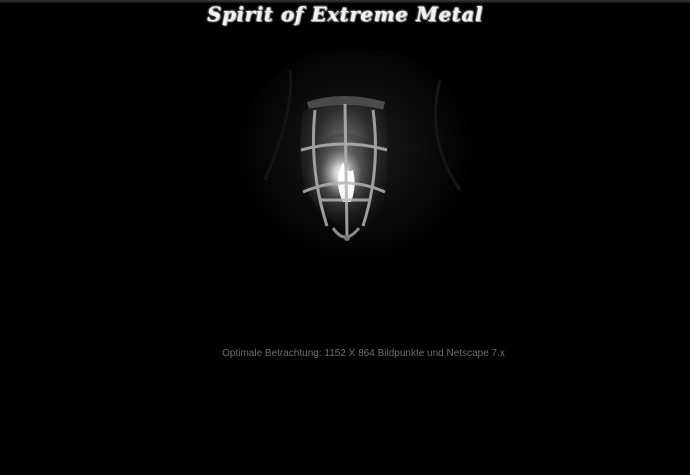 This screenshot has height=475, width=690. What do you see at coordinates (345, 14) in the screenshot?
I see `site-title: Spirit of Extreme Metal` at bounding box center [345, 14].